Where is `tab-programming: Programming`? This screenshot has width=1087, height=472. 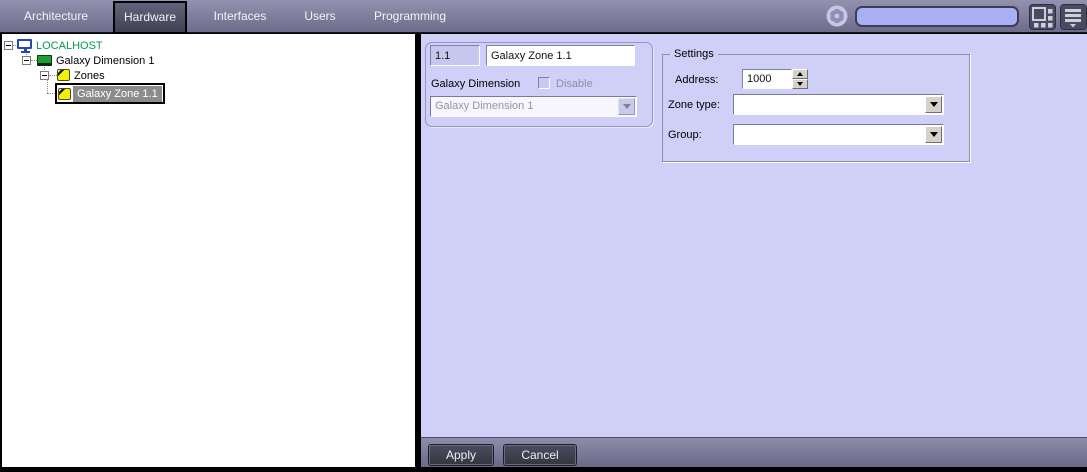 tab-programming: Programming is located at coordinates (410, 16).